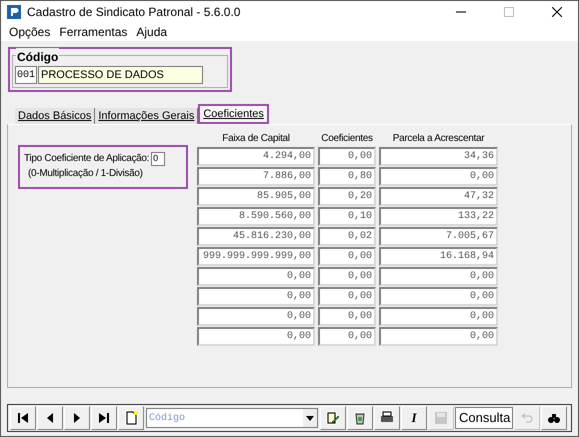 This screenshot has width=579, height=437. Describe the element at coordinates (527, 418) in the screenshot. I see `undo-icon` at that location.